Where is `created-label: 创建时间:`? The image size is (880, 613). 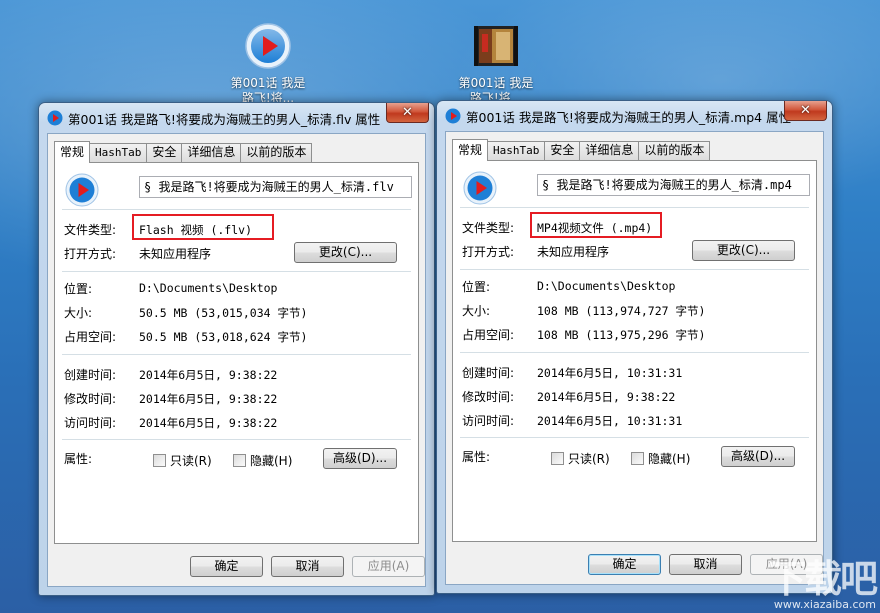
created-label: 创建时间: is located at coordinates (488, 373).